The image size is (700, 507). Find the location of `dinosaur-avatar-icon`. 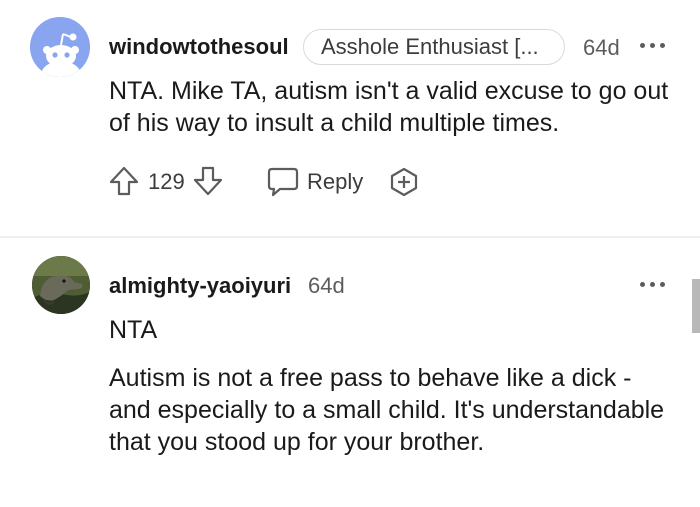

dinosaur-avatar-icon is located at coordinates (61, 285).